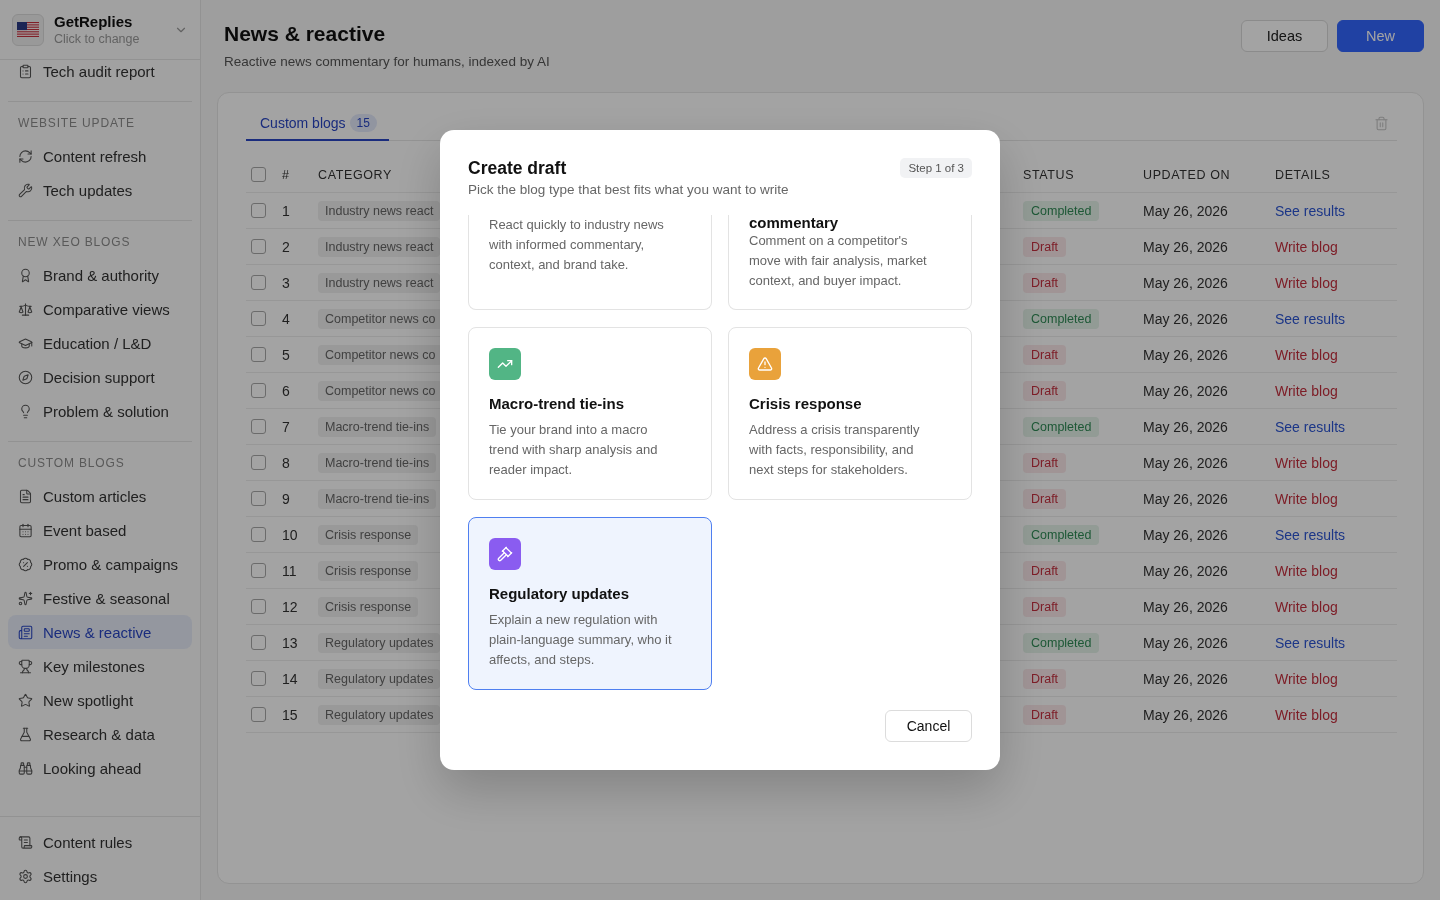  Describe the element at coordinates (928, 726) in the screenshot. I see `cancel-button: Cancel` at that location.